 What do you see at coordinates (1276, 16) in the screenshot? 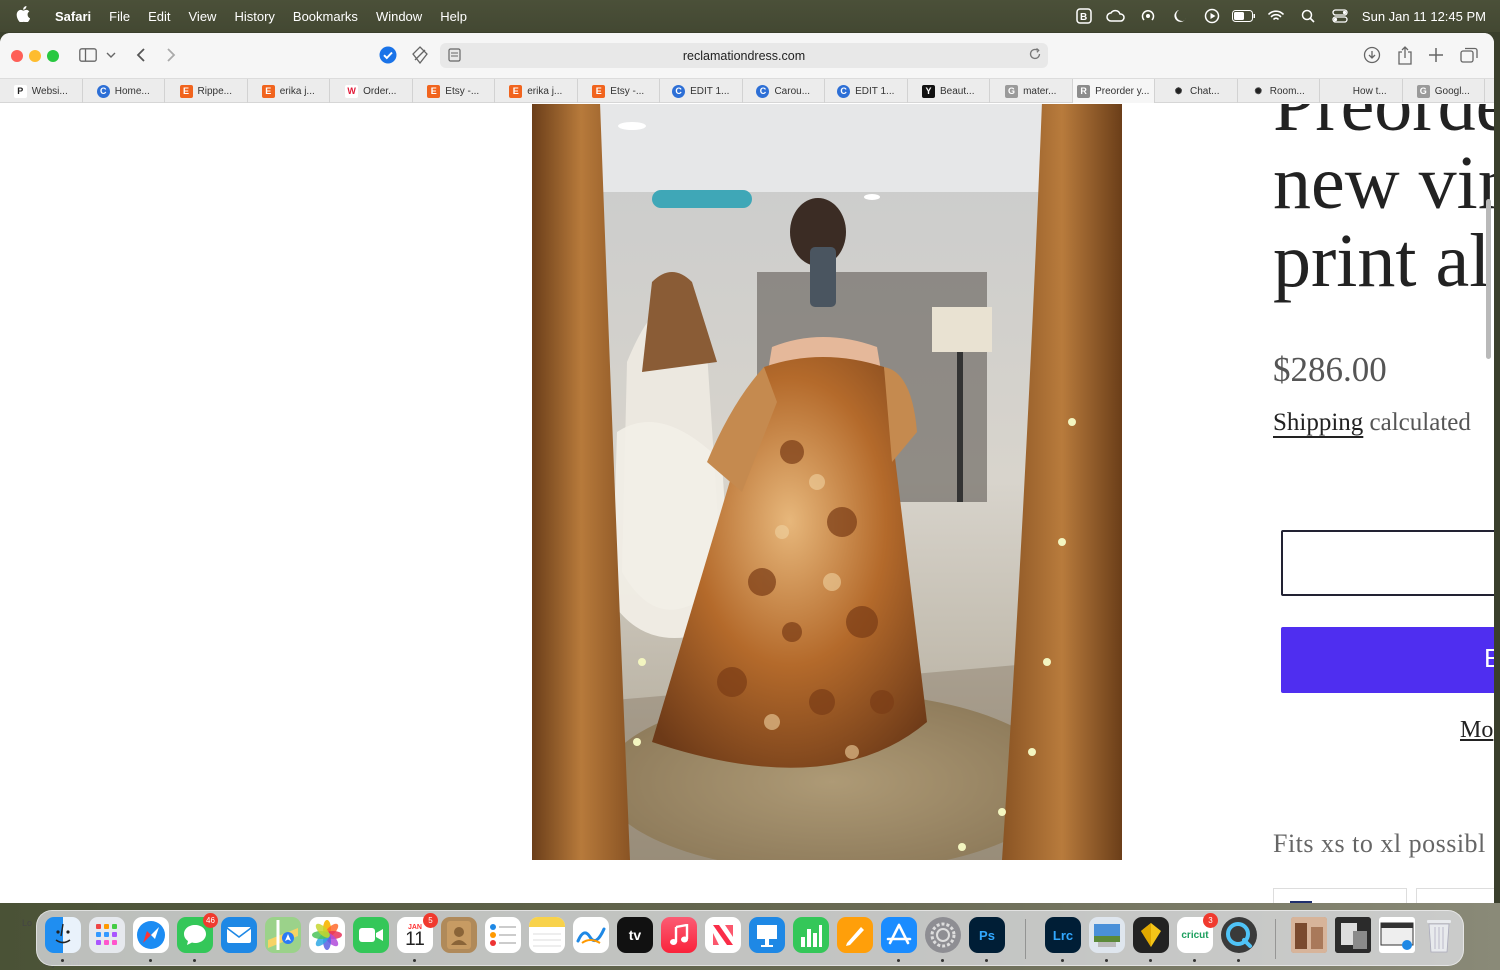
I see `wifi-icon` at bounding box center [1276, 16].